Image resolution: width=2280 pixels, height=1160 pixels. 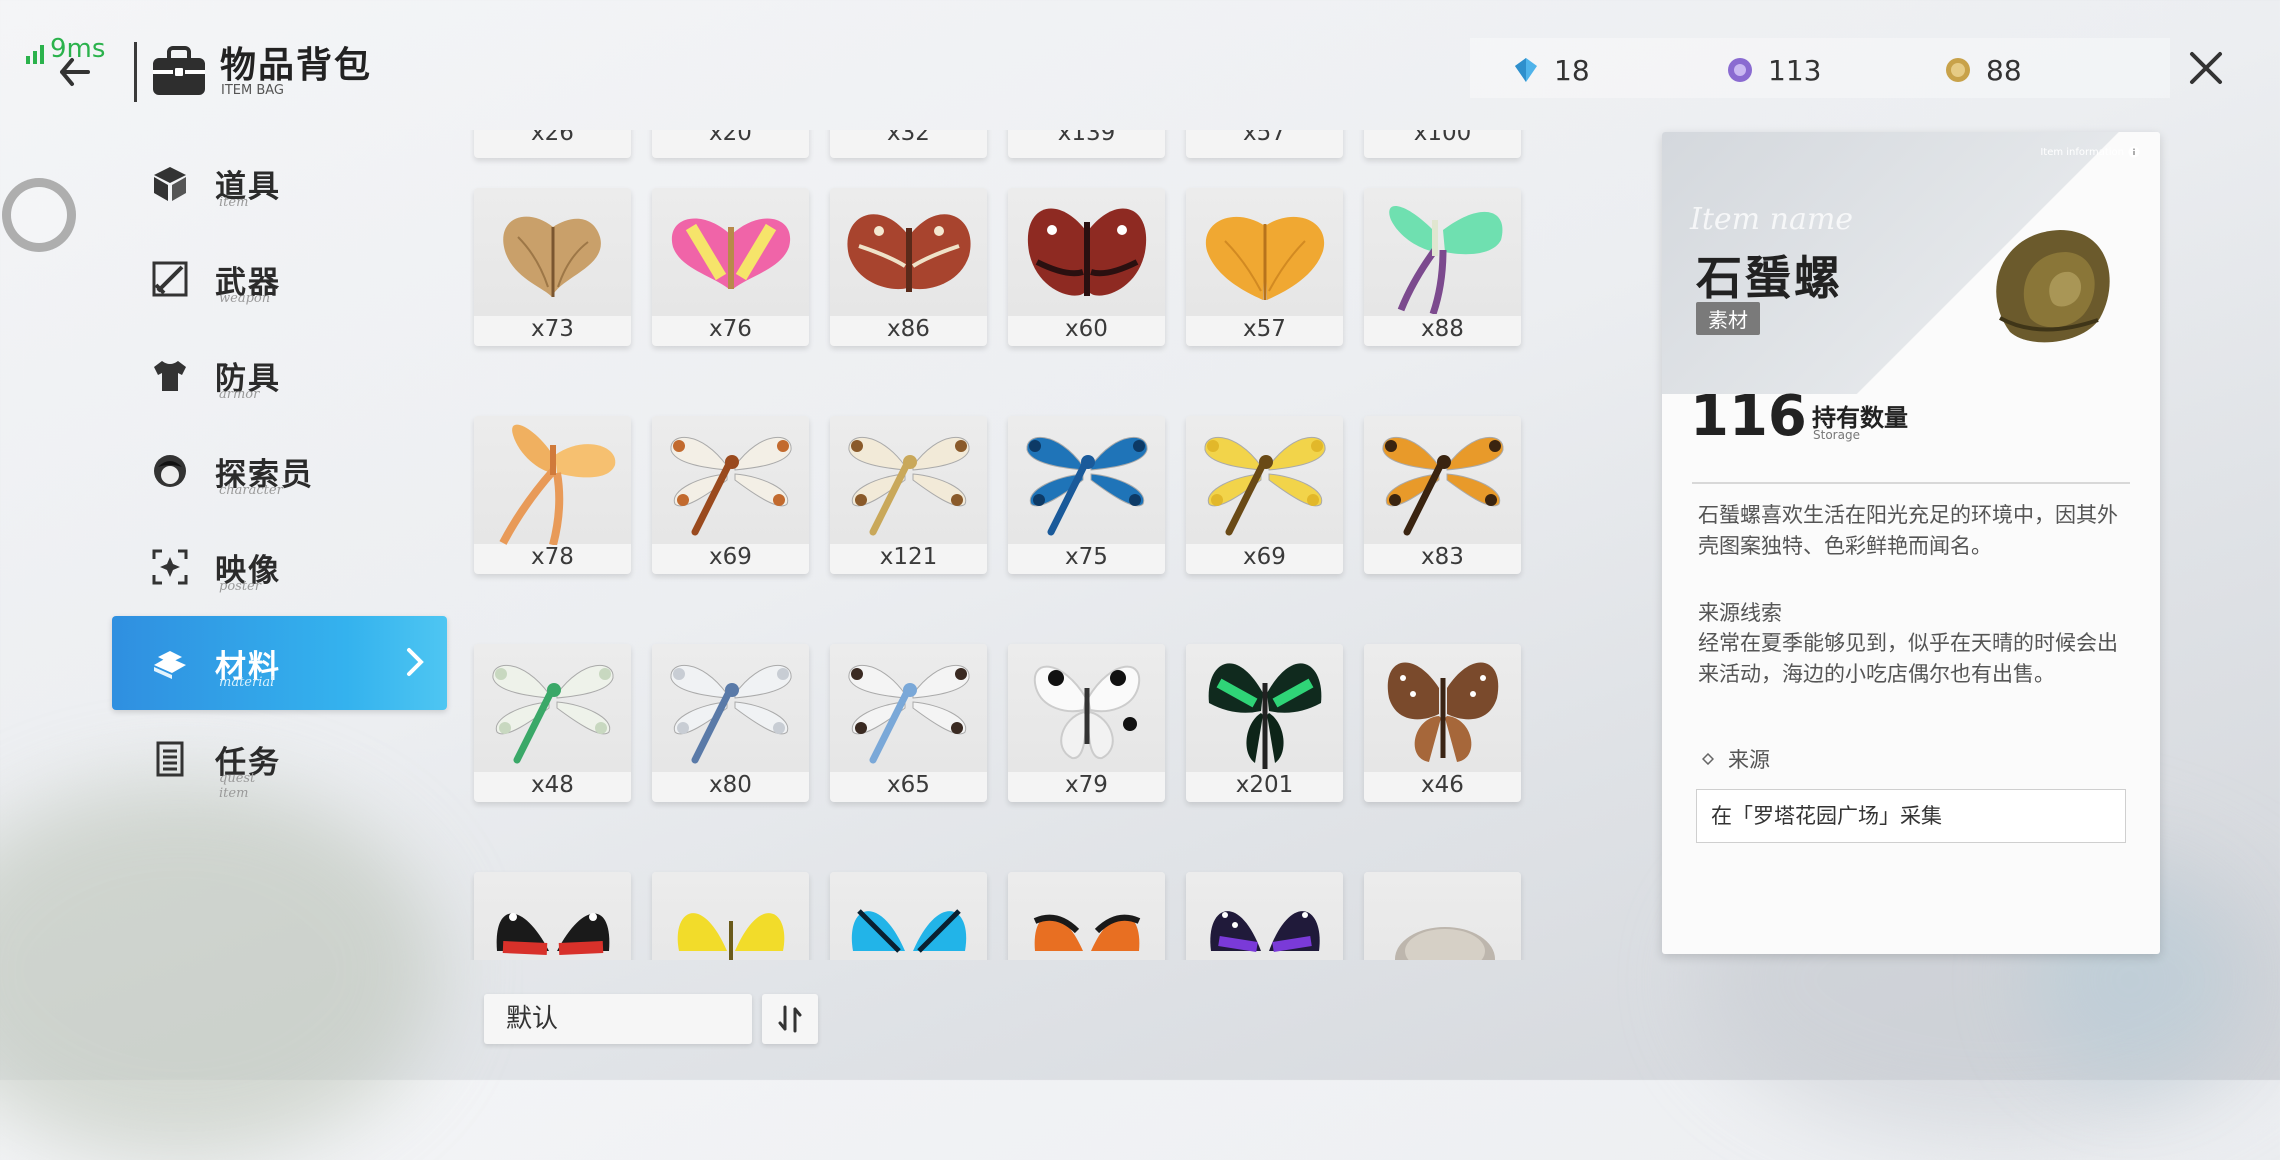 I want to click on character-icon, so click(x=170, y=471).